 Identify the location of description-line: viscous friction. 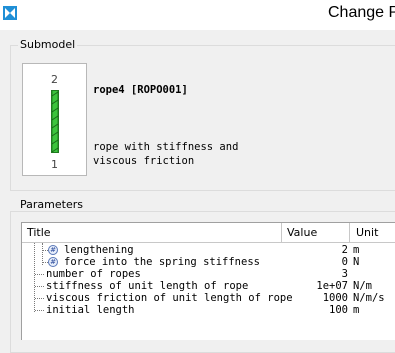
(144, 161).